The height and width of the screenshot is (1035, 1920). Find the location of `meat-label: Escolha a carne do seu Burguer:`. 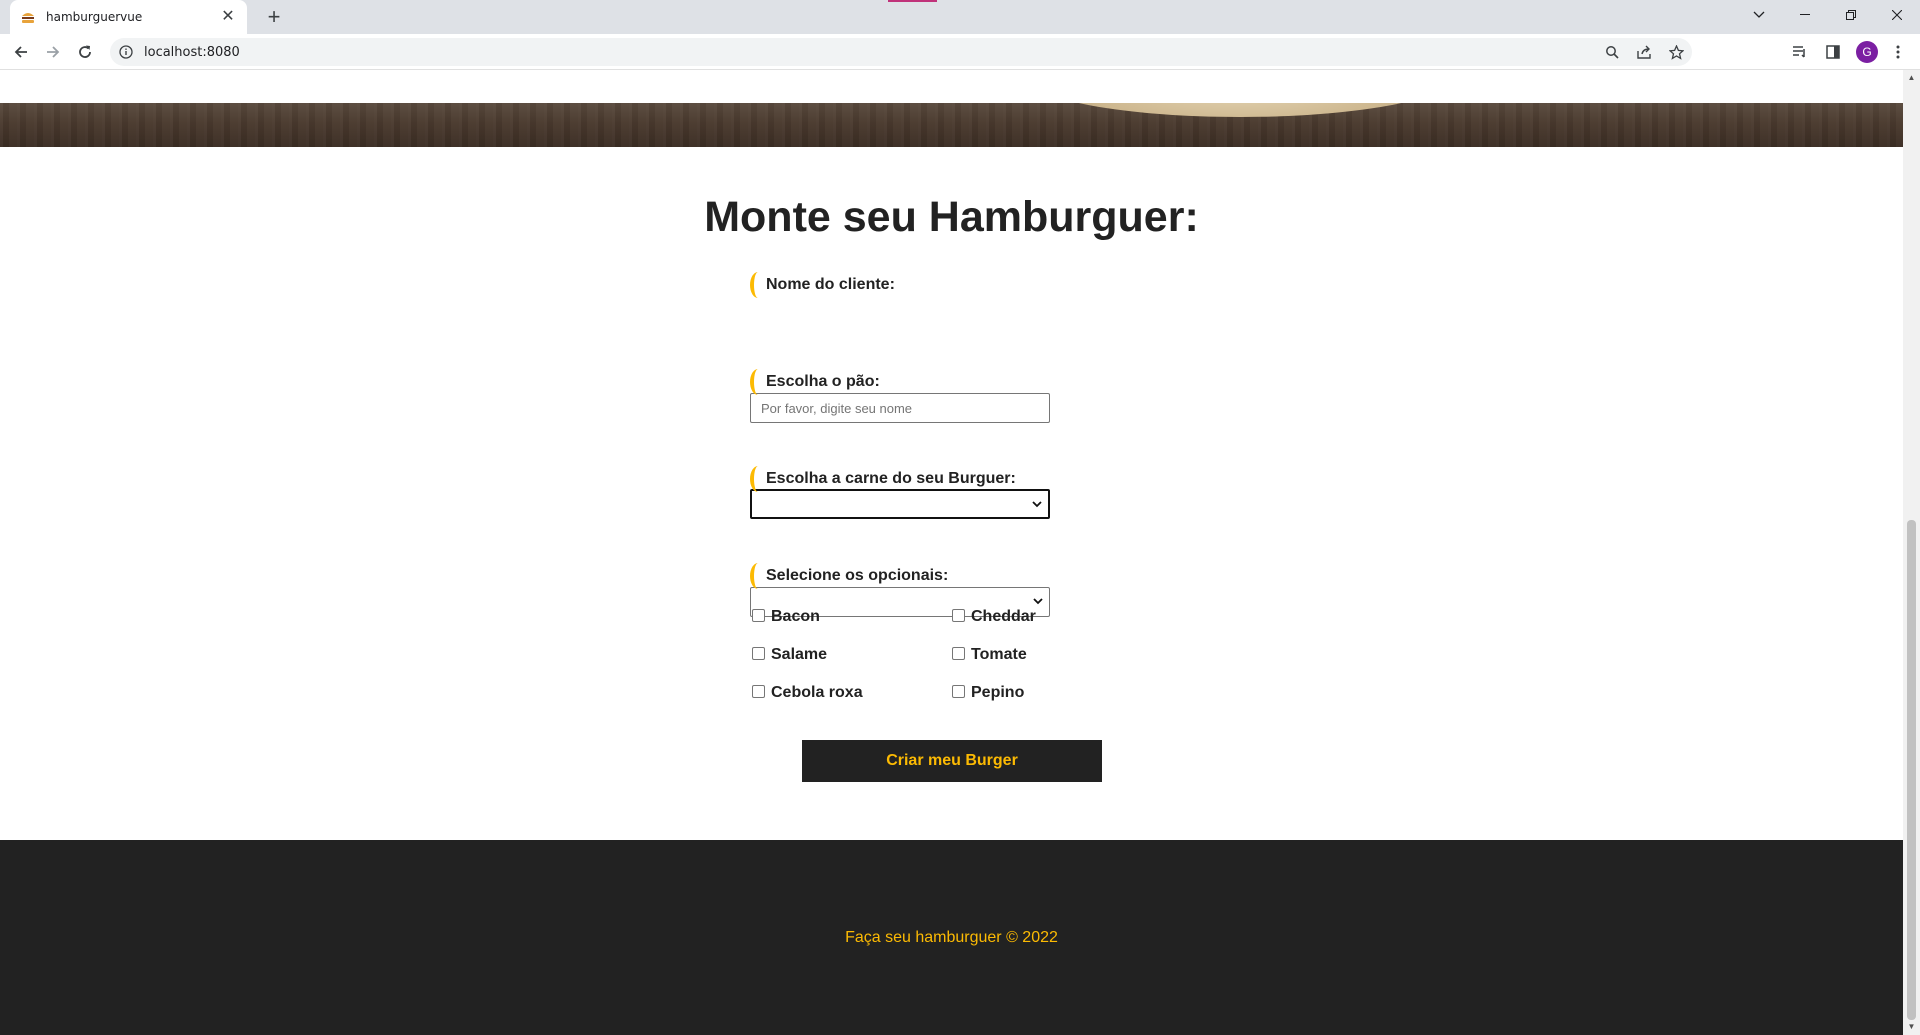

meat-label: Escolha a carne do seu Burguer: is located at coordinates (883, 479).